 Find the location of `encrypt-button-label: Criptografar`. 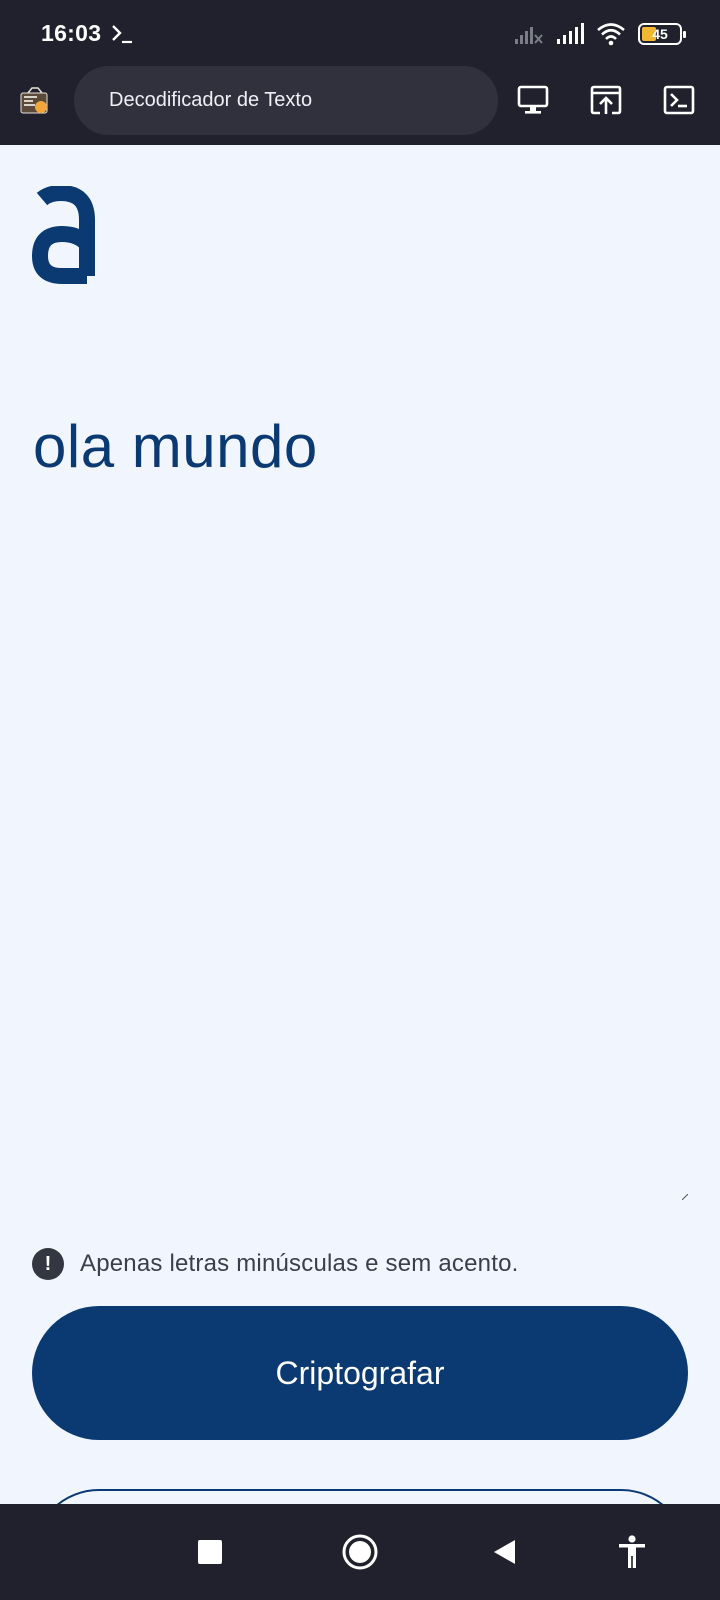

encrypt-button-label: Criptografar is located at coordinates (360, 1372).